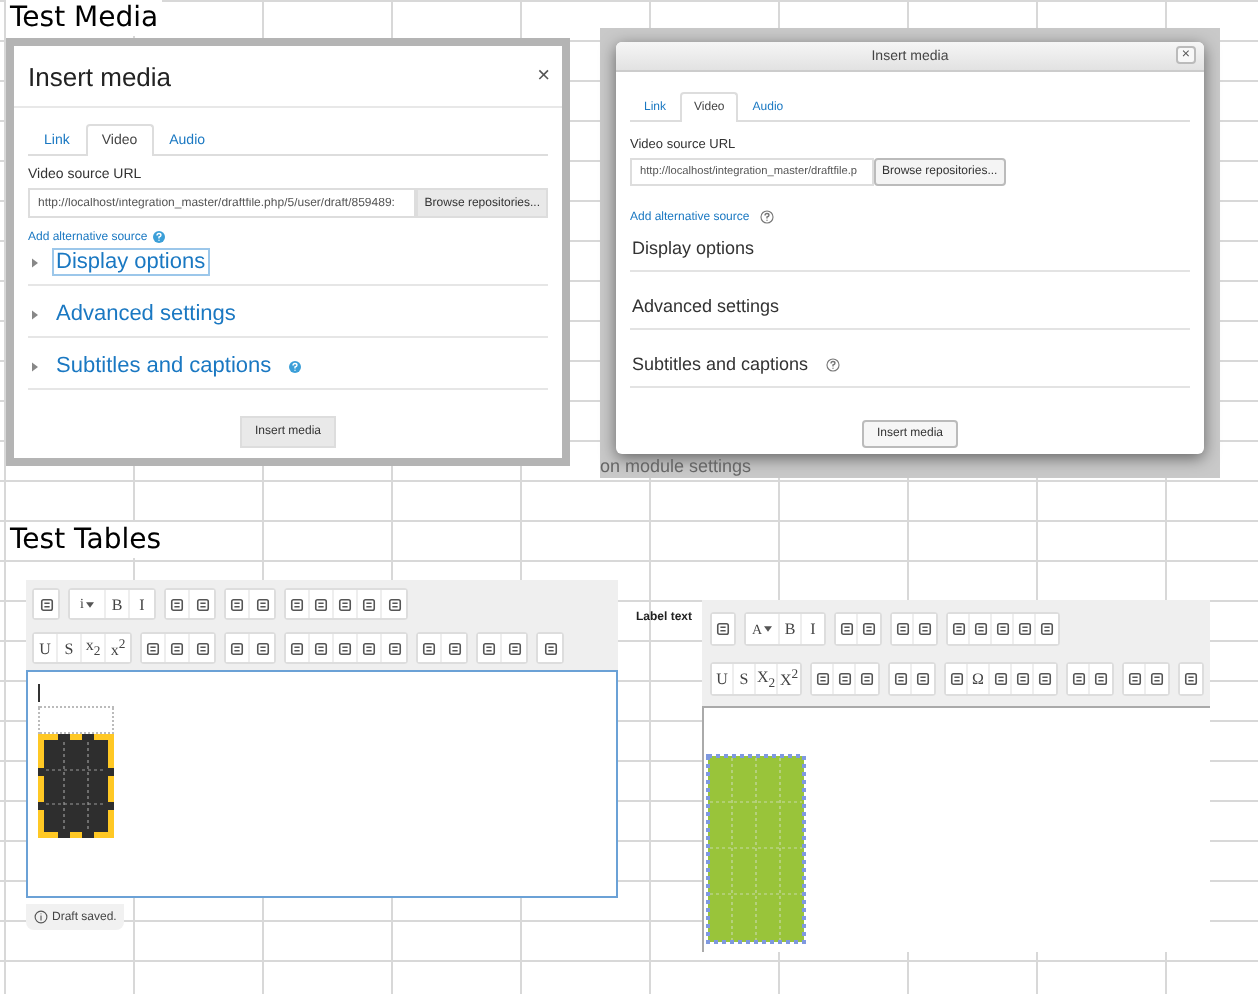 Image resolution: width=1258 pixels, height=994 pixels. What do you see at coordinates (767, 679) in the screenshot?
I see `toolbar-button: X$_{2}$` at bounding box center [767, 679].